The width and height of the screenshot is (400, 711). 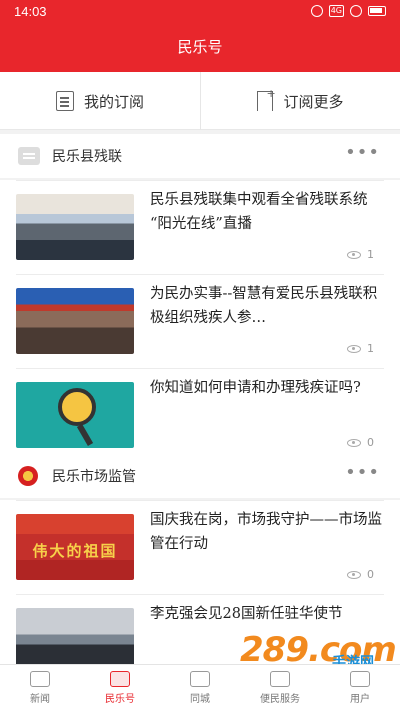 I want to click on tab-user: 用户, so click(x=360, y=688).